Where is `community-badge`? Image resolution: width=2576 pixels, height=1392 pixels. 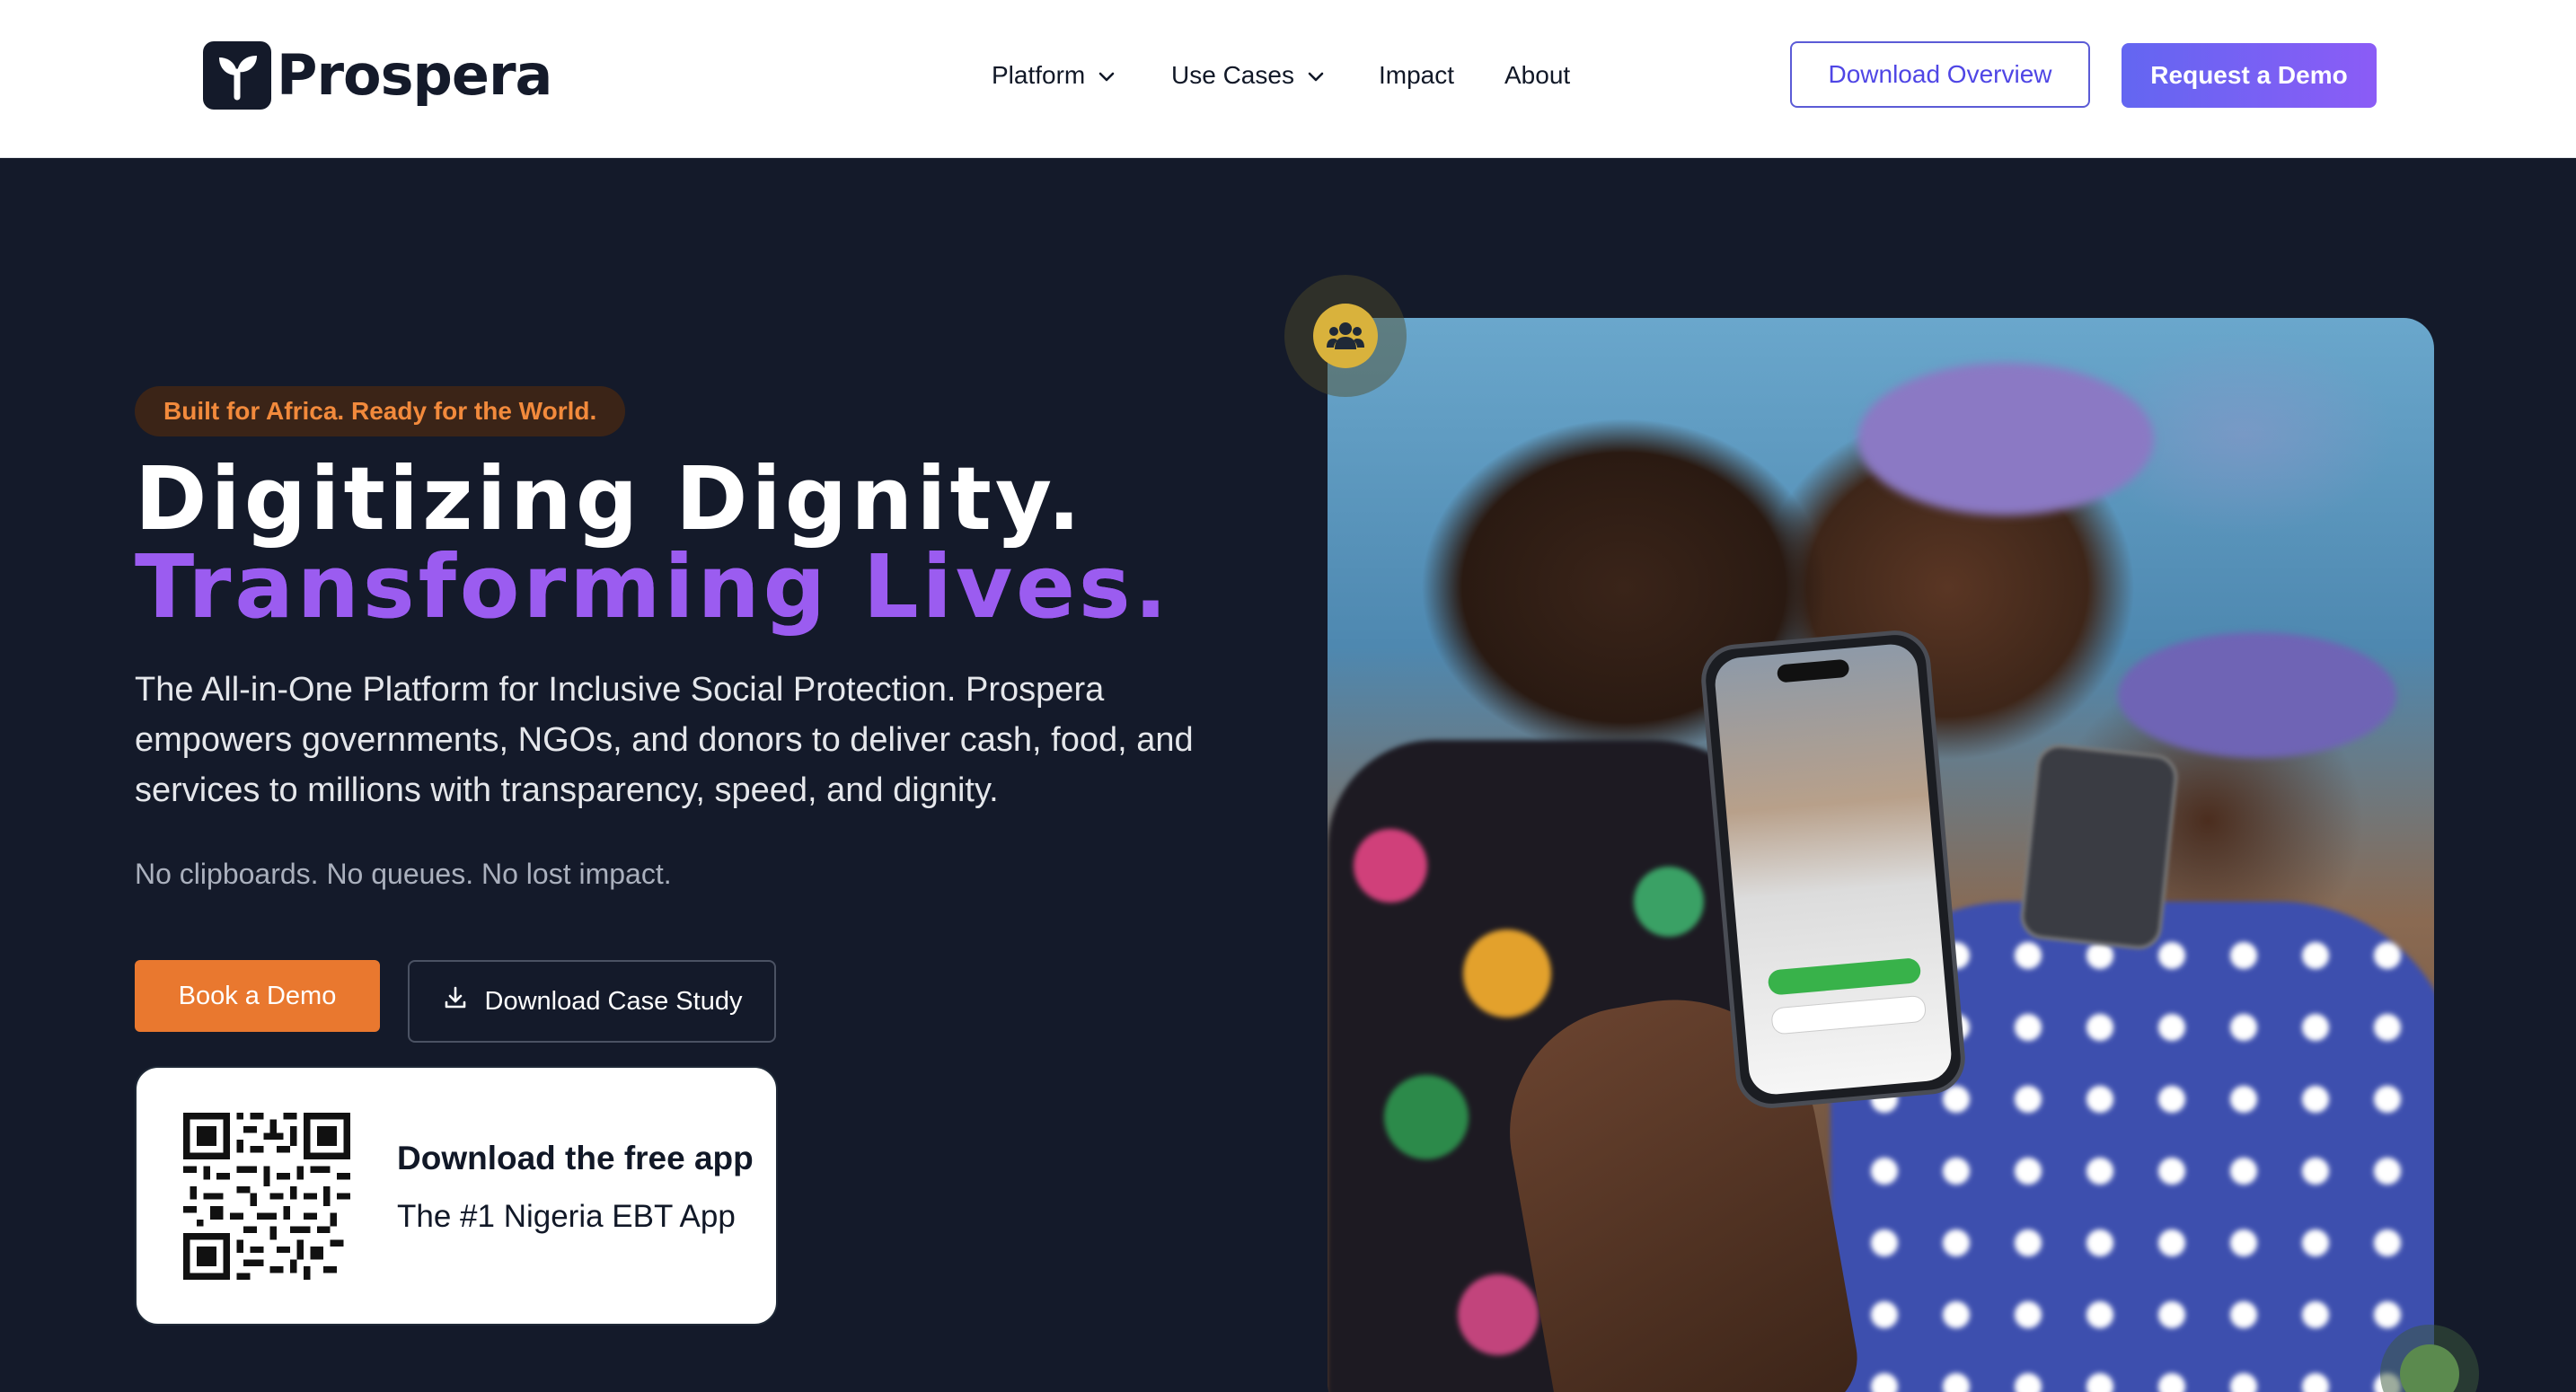 community-badge is located at coordinates (1345, 336).